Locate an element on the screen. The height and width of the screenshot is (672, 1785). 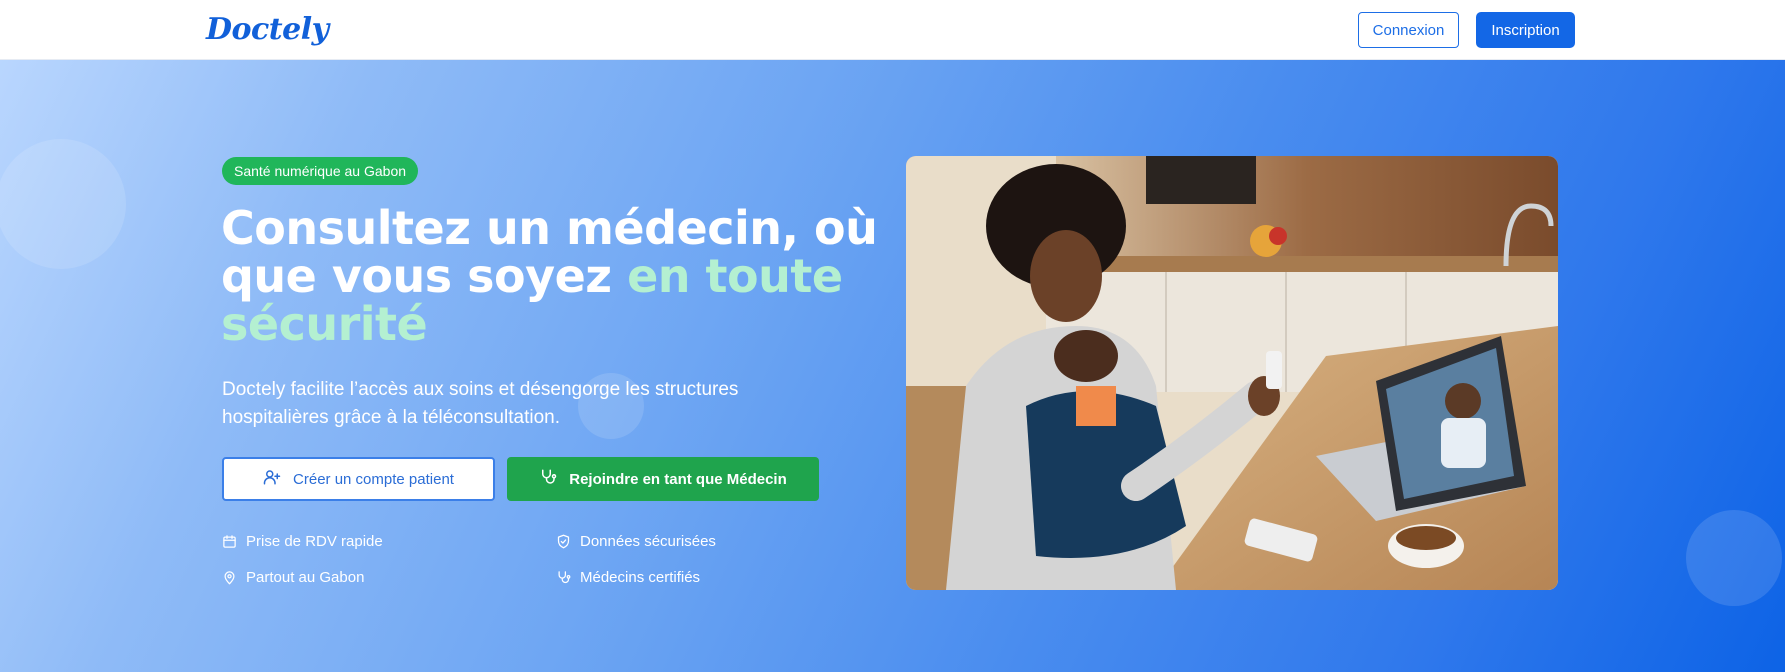
feature-item-security: Données sécurisées is located at coordinates (636, 541).